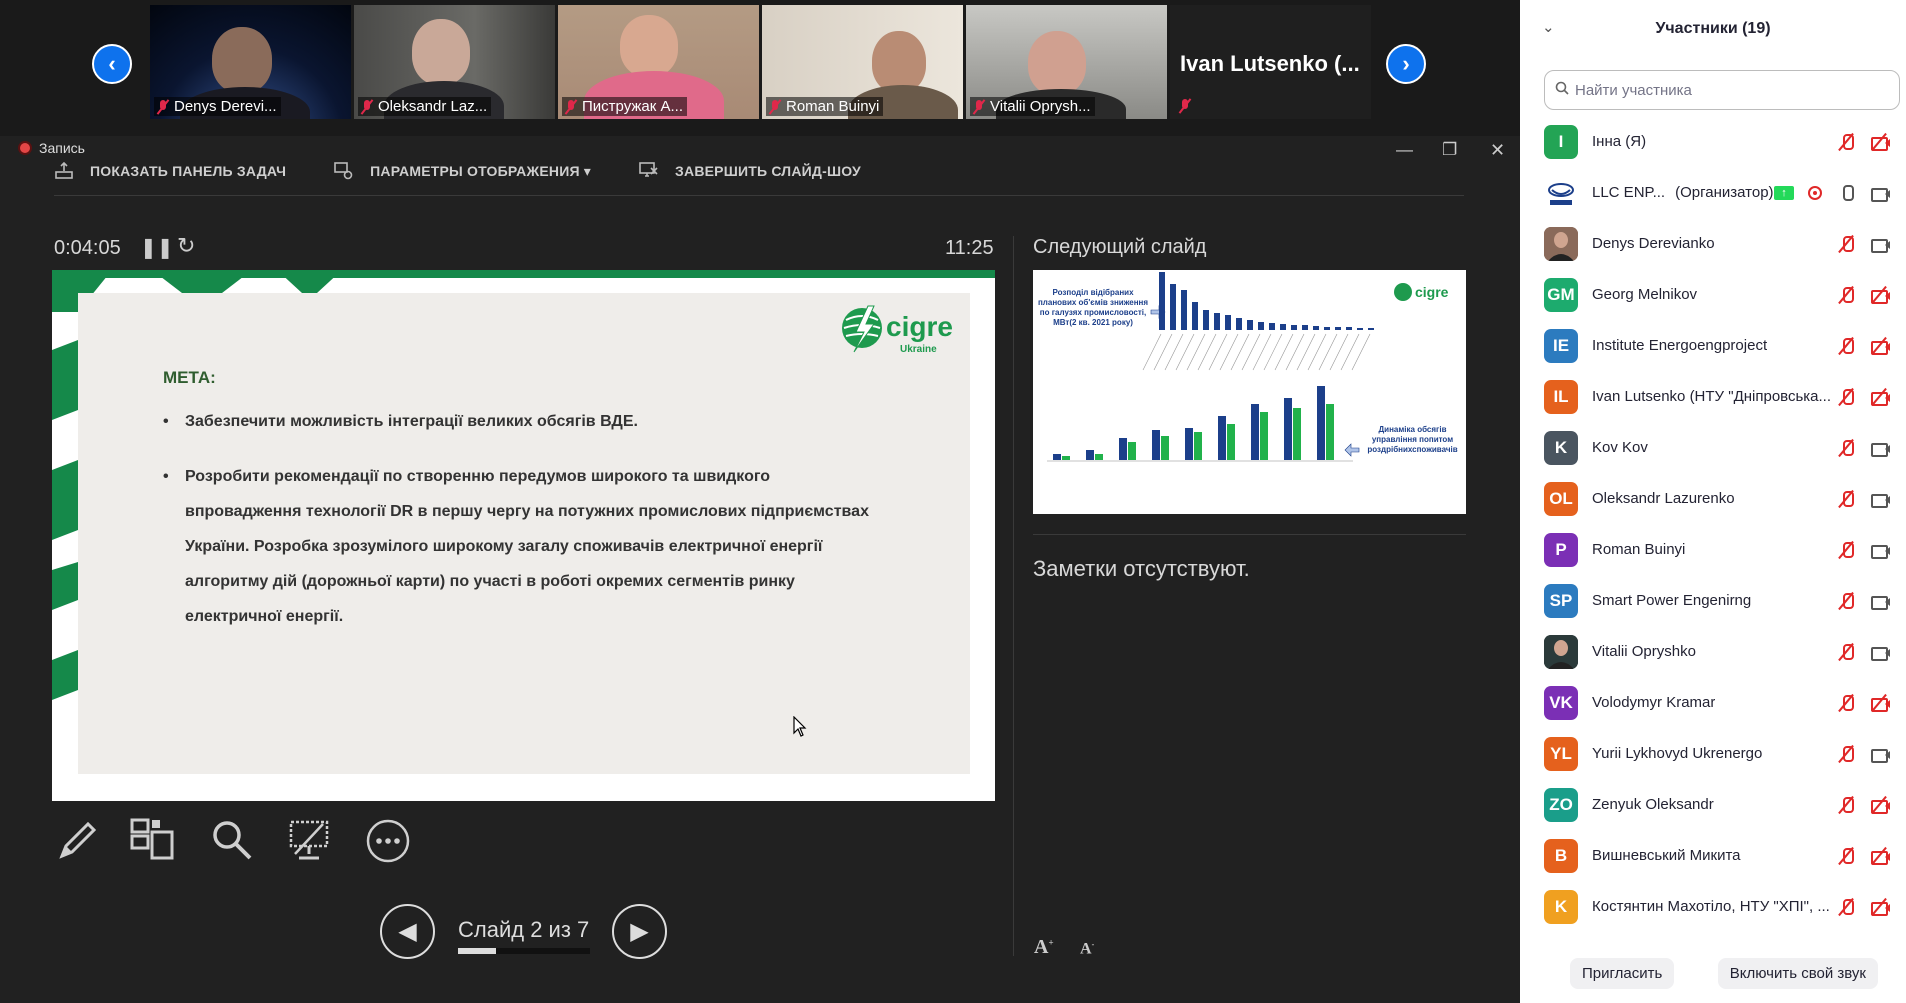 This screenshot has height=1003, width=1906. I want to click on slide-counter: Слайд 2 из 7, so click(523, 930).